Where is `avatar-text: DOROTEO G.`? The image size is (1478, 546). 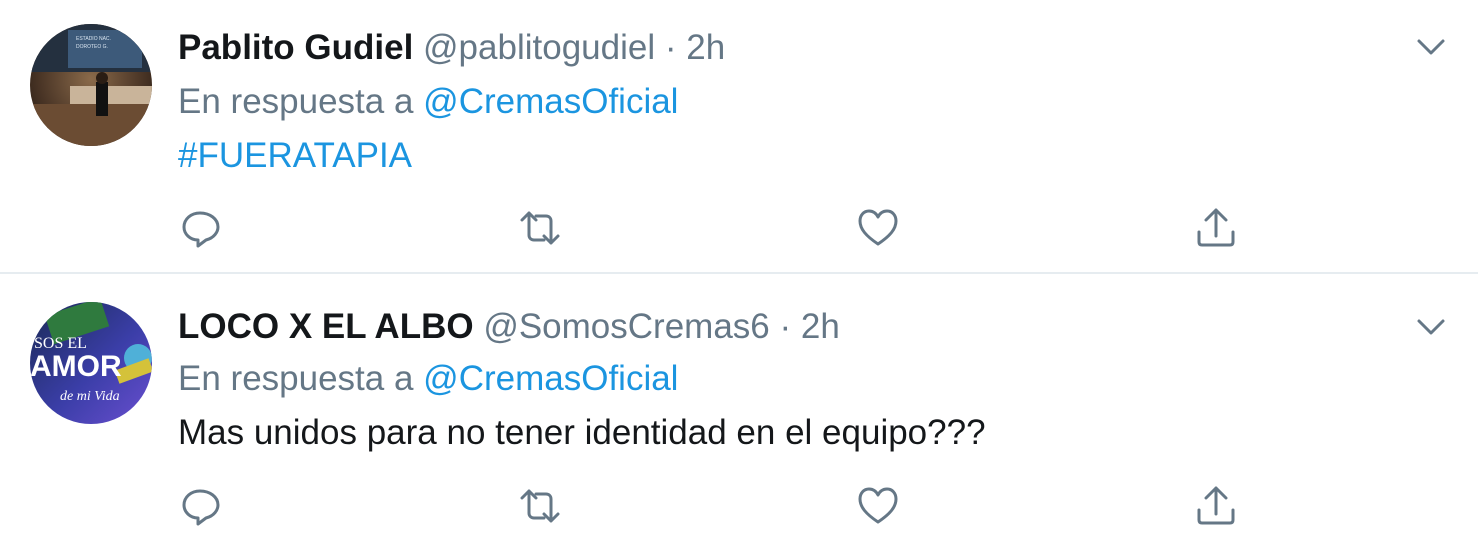 avatar-text: DOROTEO G. is located at coordinates (92, 47).